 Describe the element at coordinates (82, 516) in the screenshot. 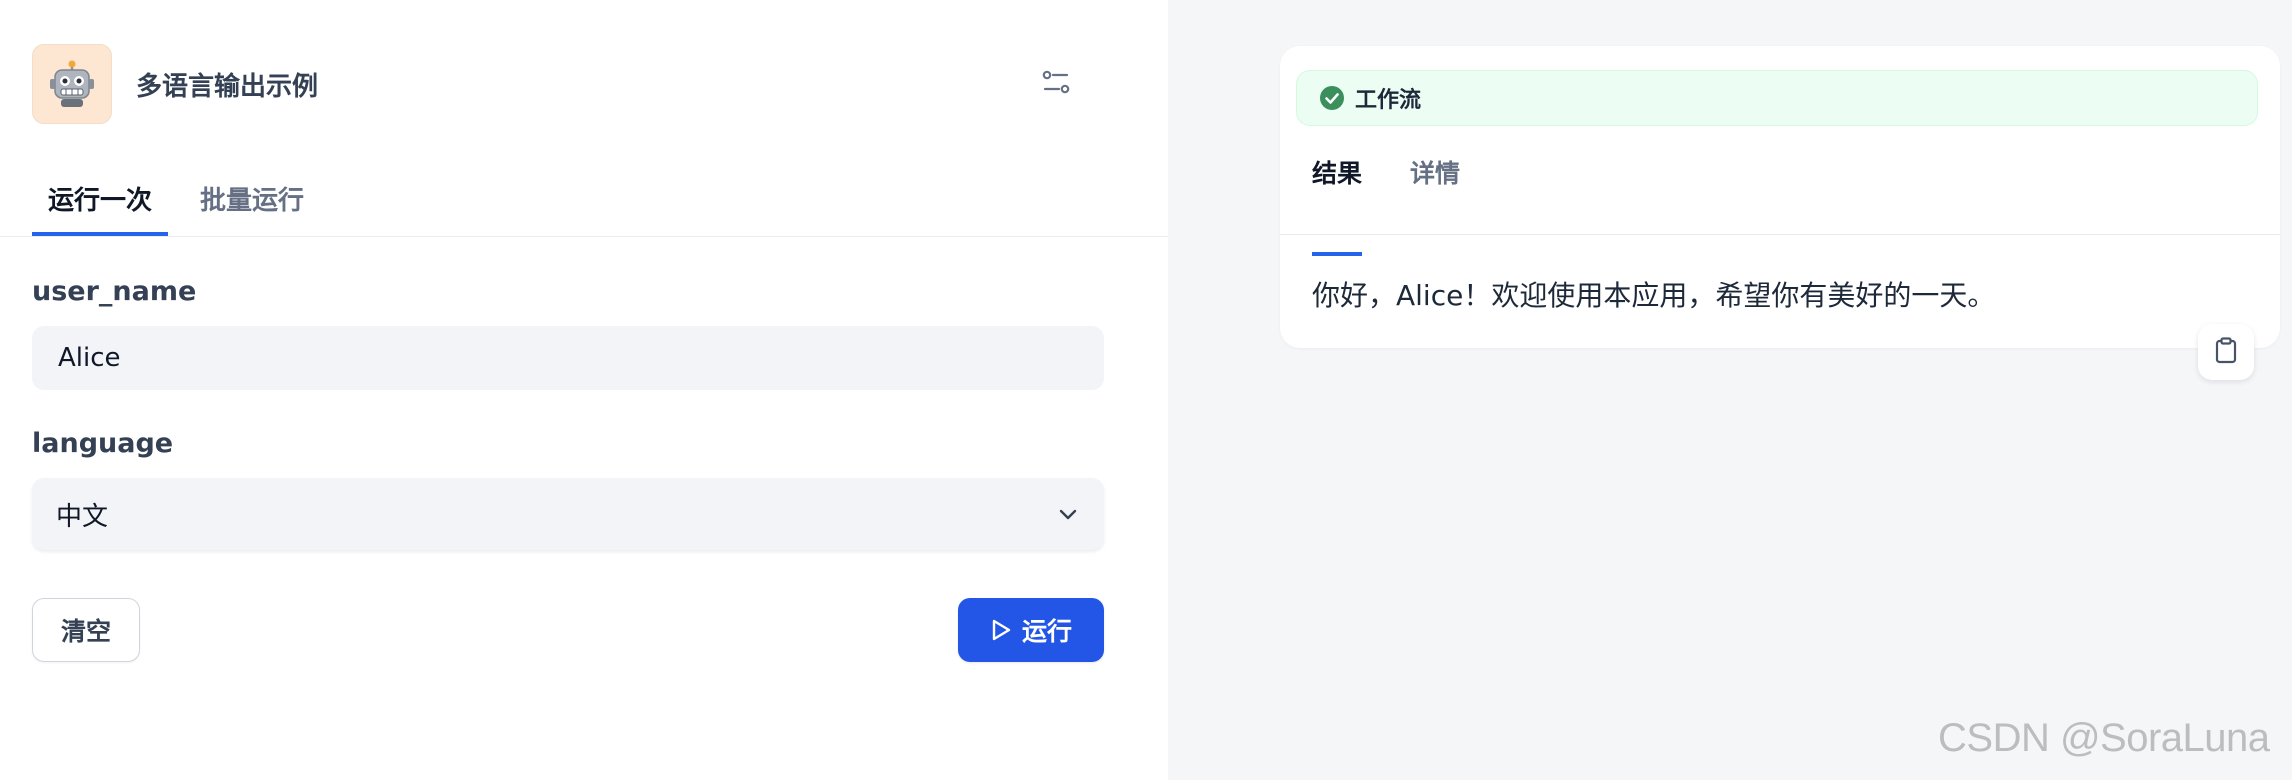

I see `language-select-value: 中文` at that location.